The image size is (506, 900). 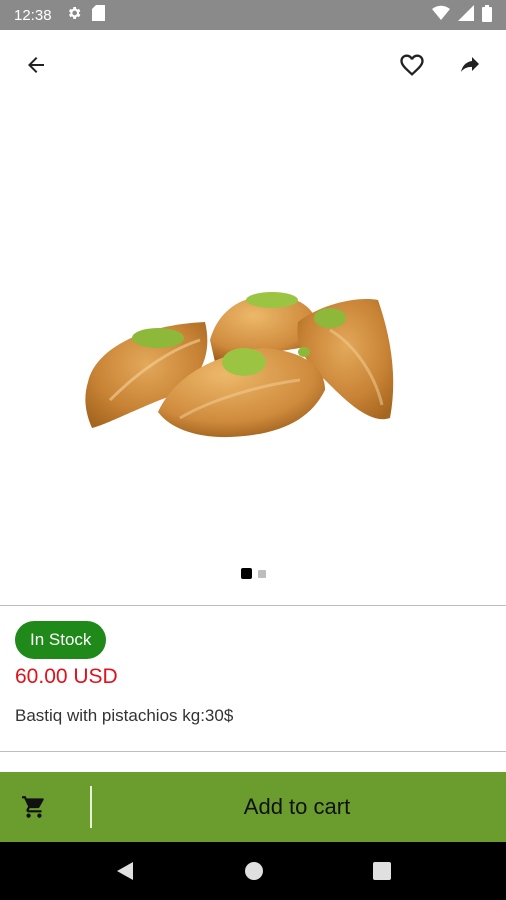 I want to click on back-arrow-icon, so click(x=36, y=65).